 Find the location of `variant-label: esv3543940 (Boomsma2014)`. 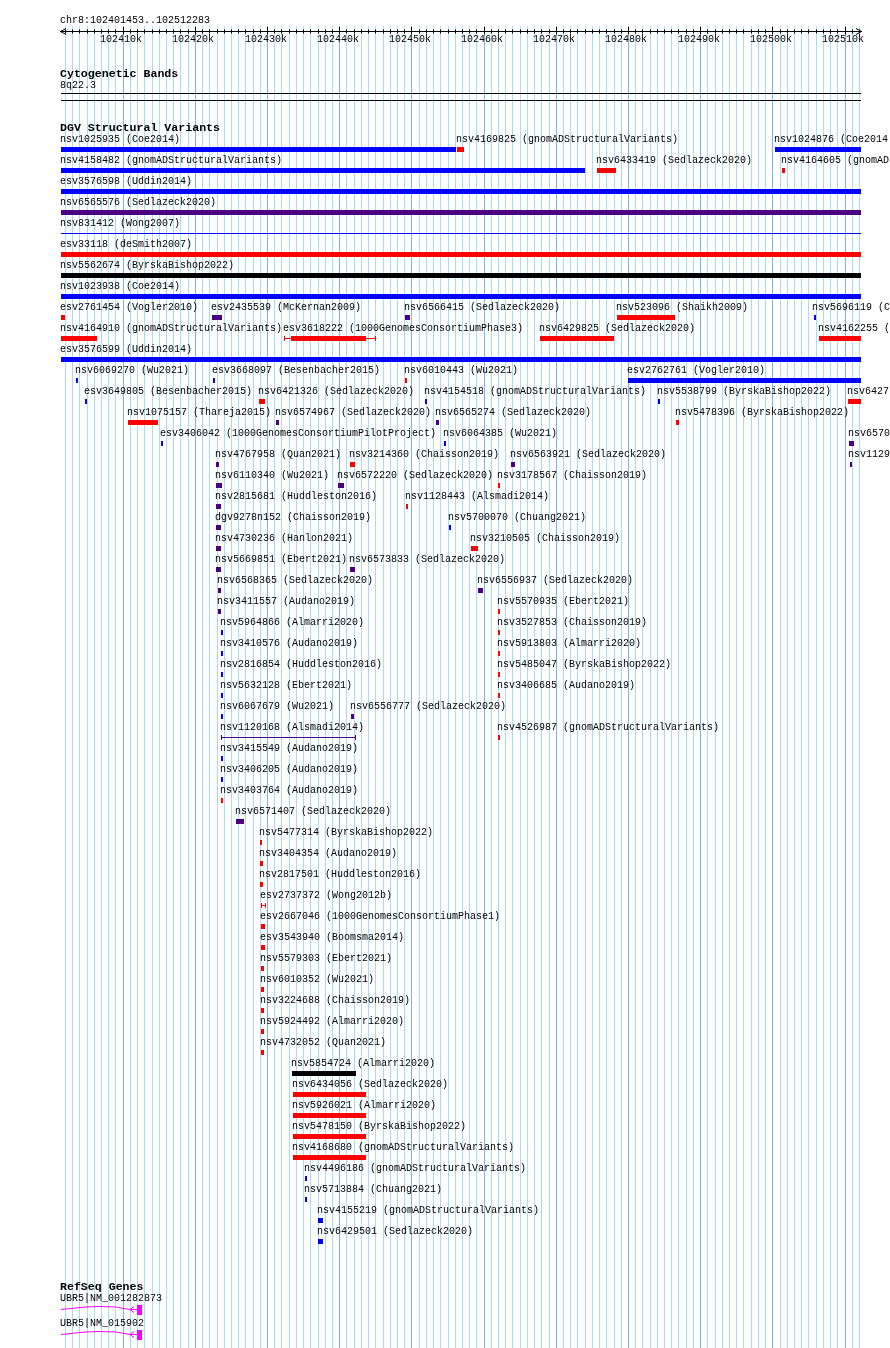

variant-label: esv3543940 (Boomsma2014) is located at coordinates (332, 938).